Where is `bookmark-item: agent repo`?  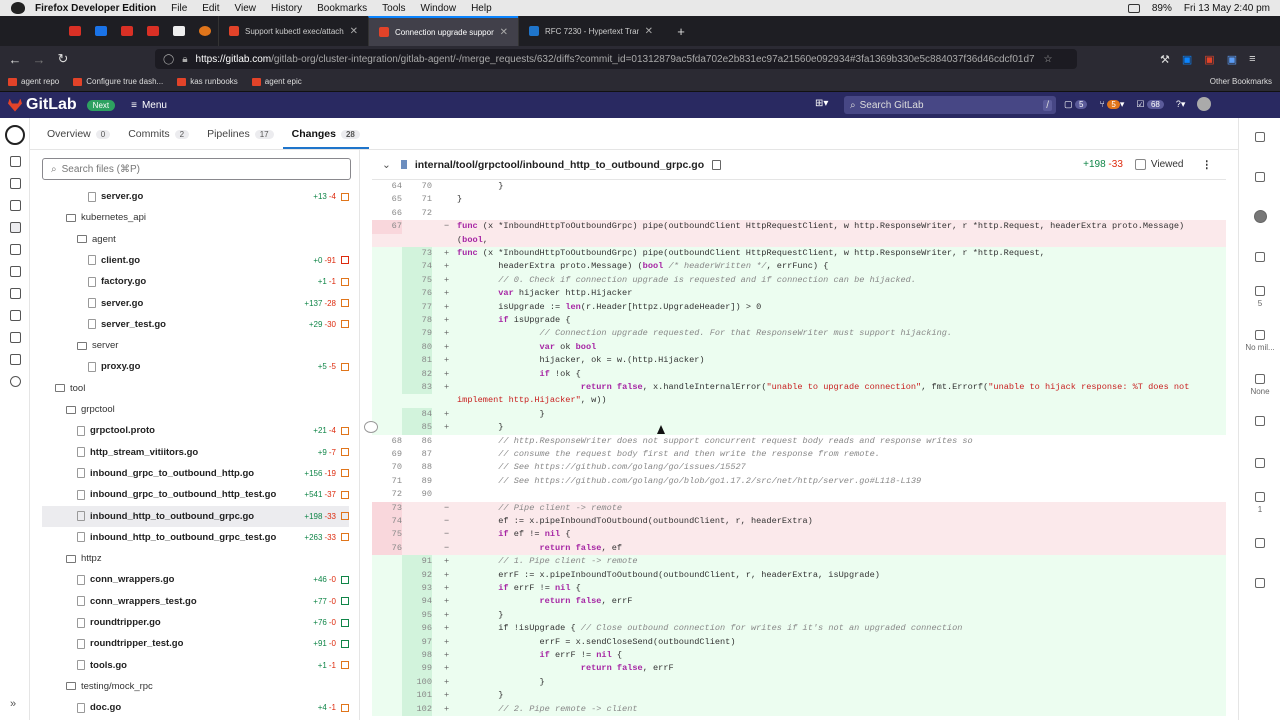 bookmark-item: agent repo is located at coordinates (33, 81).